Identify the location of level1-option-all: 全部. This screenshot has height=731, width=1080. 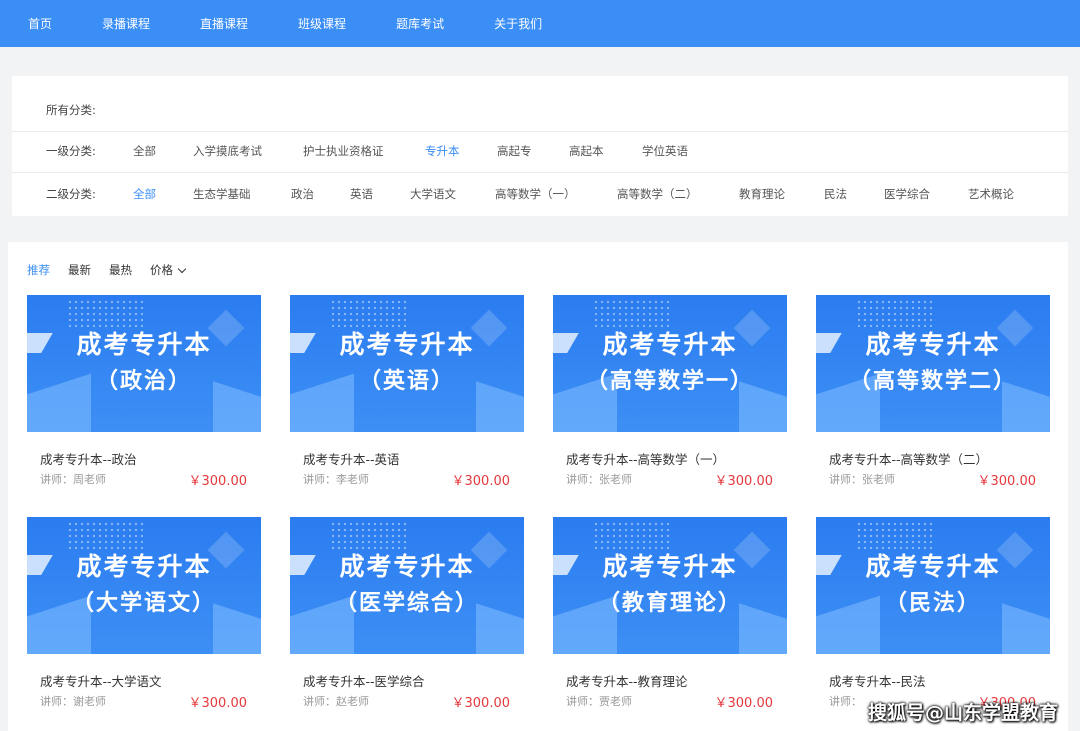
(144, 151).